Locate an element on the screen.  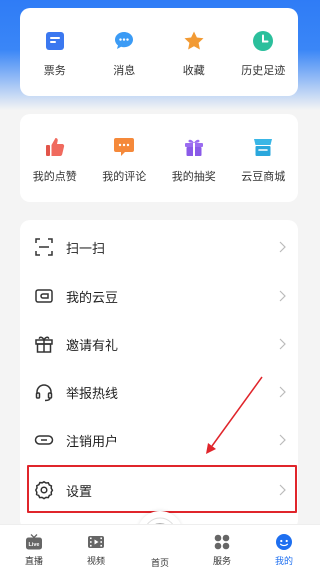
live-tv-icon: Live is located at coordinates (34, 542).